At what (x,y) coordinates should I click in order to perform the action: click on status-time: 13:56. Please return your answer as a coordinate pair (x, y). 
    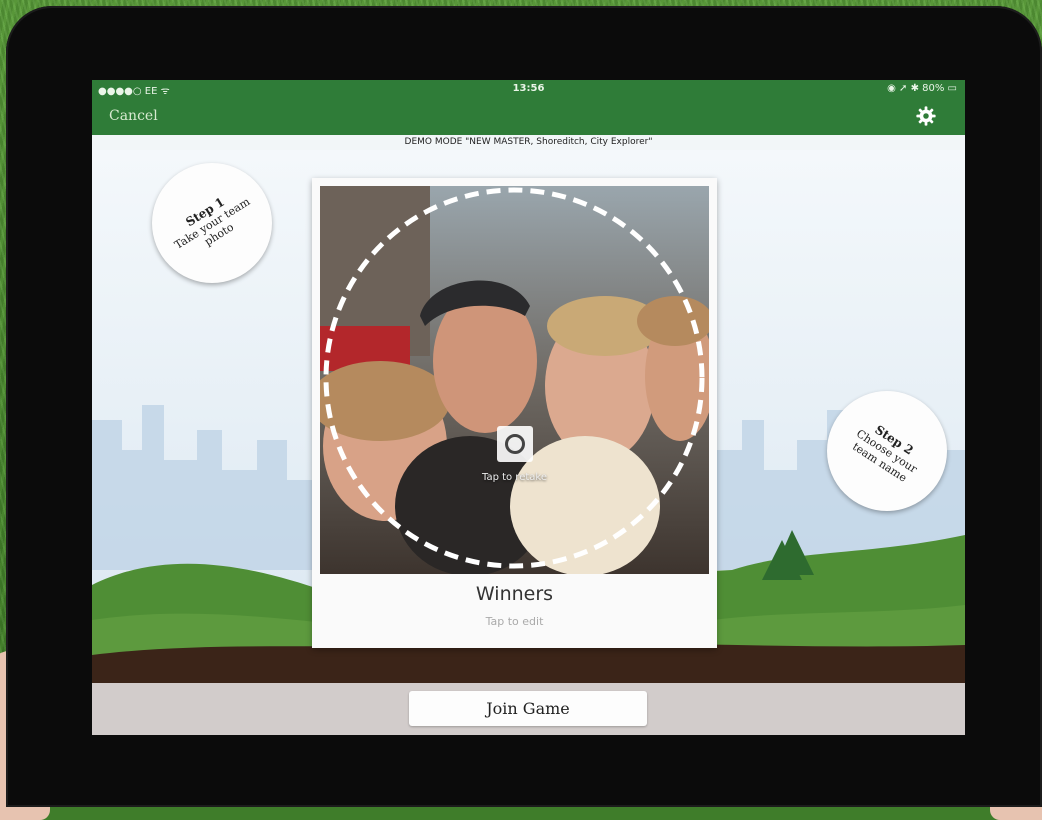
    Looking at the image, I should click on (528, 88).